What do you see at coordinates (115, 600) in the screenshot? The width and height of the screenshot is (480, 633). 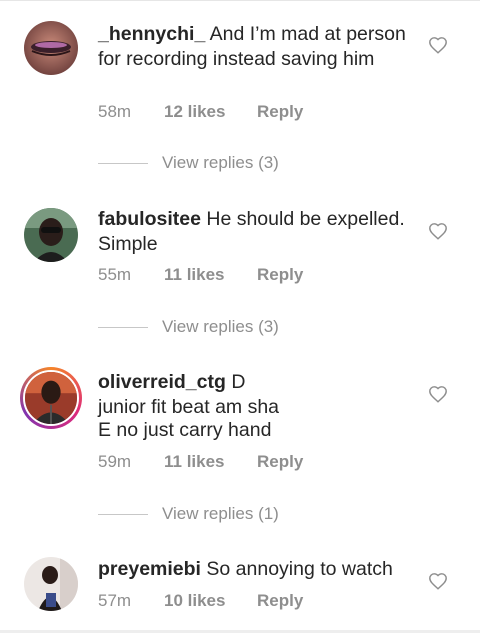 I see `comment-time: 57m` at bounding box center [115, 600].